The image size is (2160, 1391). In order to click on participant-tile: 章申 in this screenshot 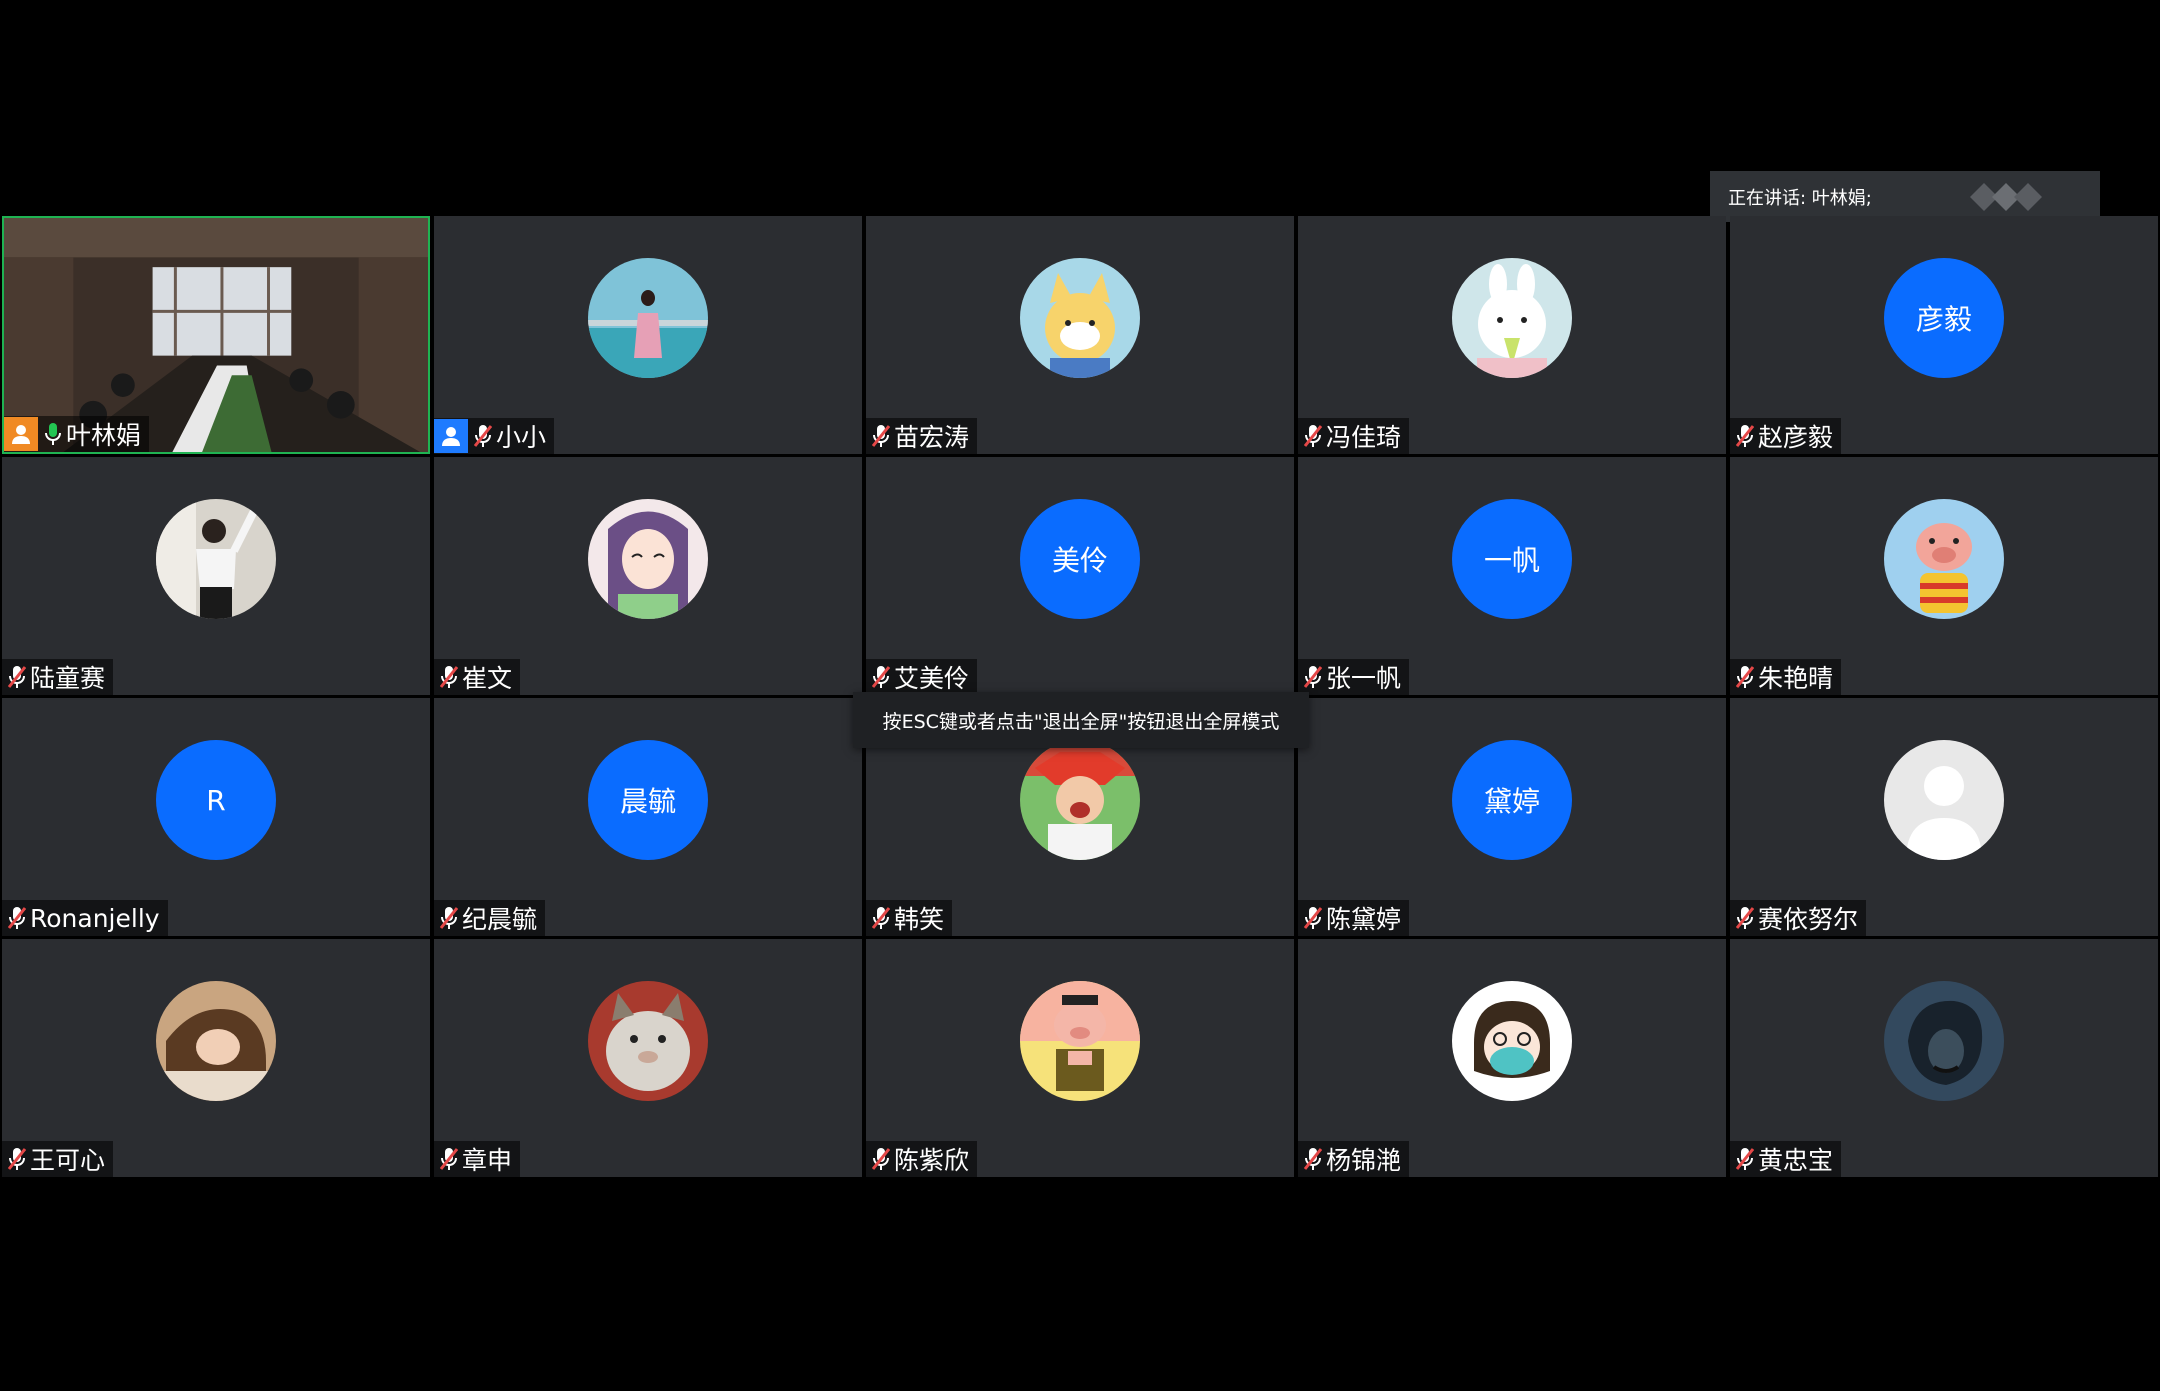, I will do `click(648, 1058)`.